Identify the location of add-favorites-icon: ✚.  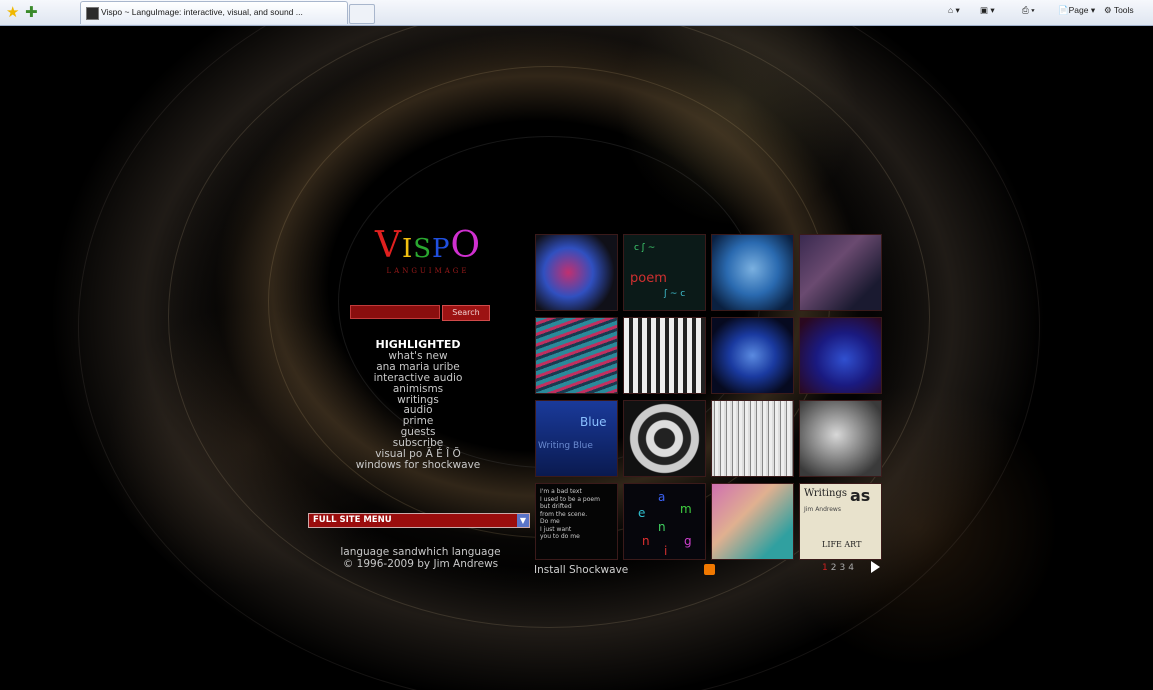
(31, 12).